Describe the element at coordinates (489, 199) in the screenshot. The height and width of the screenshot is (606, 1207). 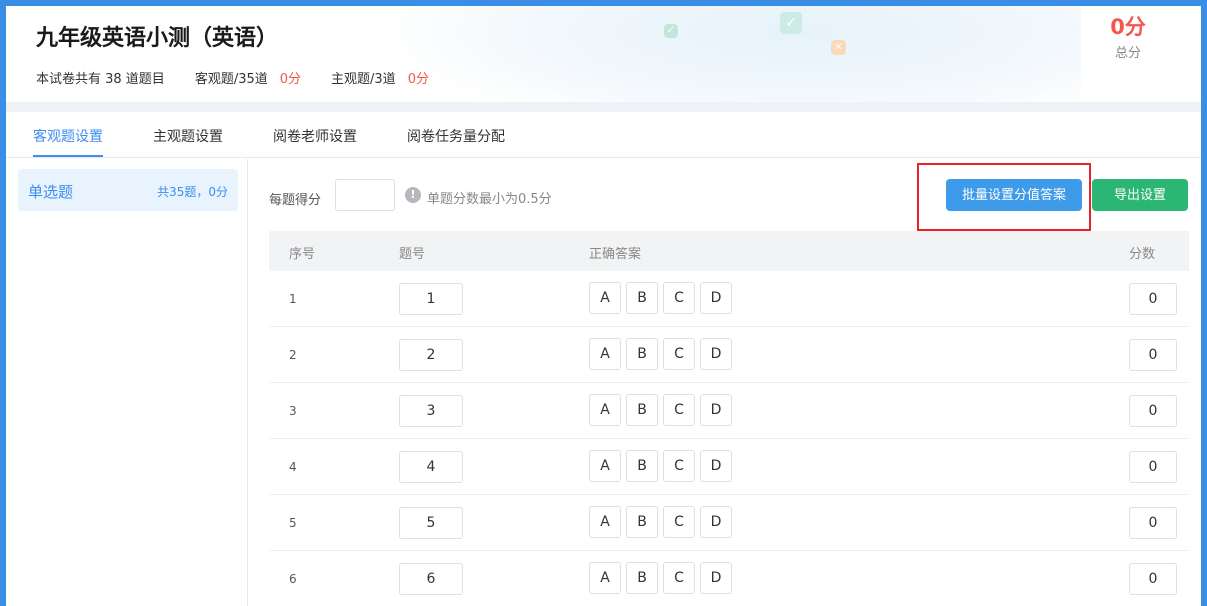
I see `min-score-hint: 单题分数最小为0.5分` at that location.